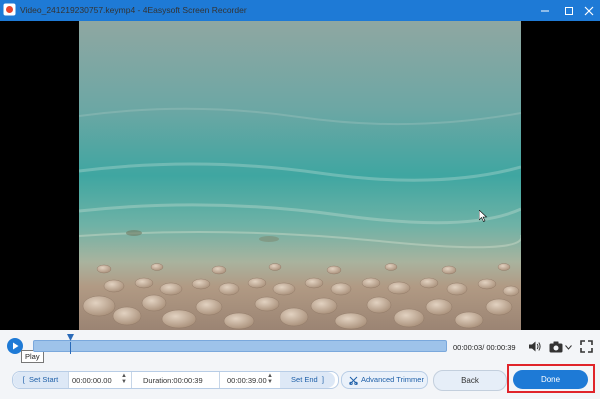 The height and width of the screenshot is (399, 600). What do you see at coordinates (545, 11) in the screenshot?
I see `minimize-icon` at bounding box center [545, 11].